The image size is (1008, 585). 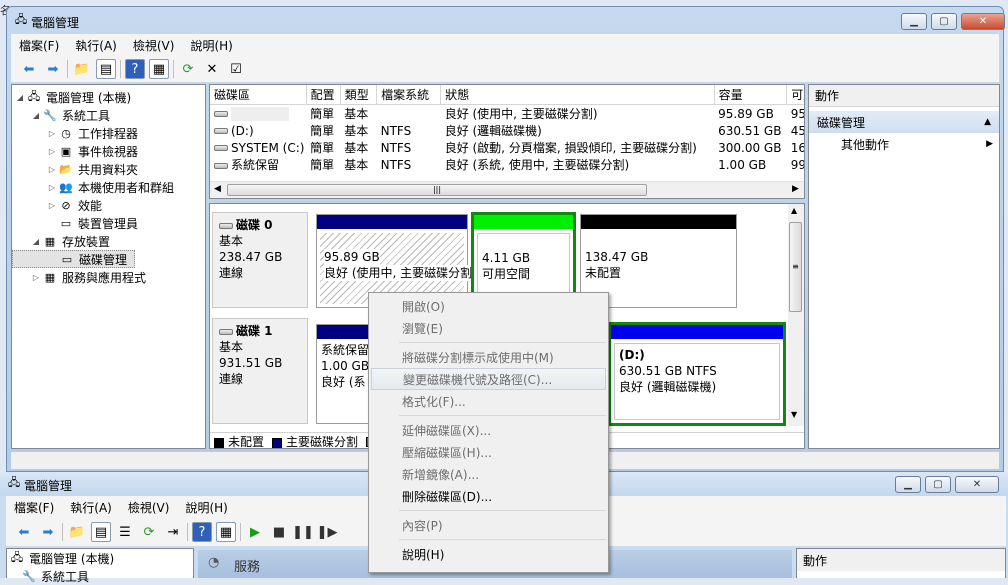 I want to click on scroll-down-icon: ▼, so click(x=794, y=414).